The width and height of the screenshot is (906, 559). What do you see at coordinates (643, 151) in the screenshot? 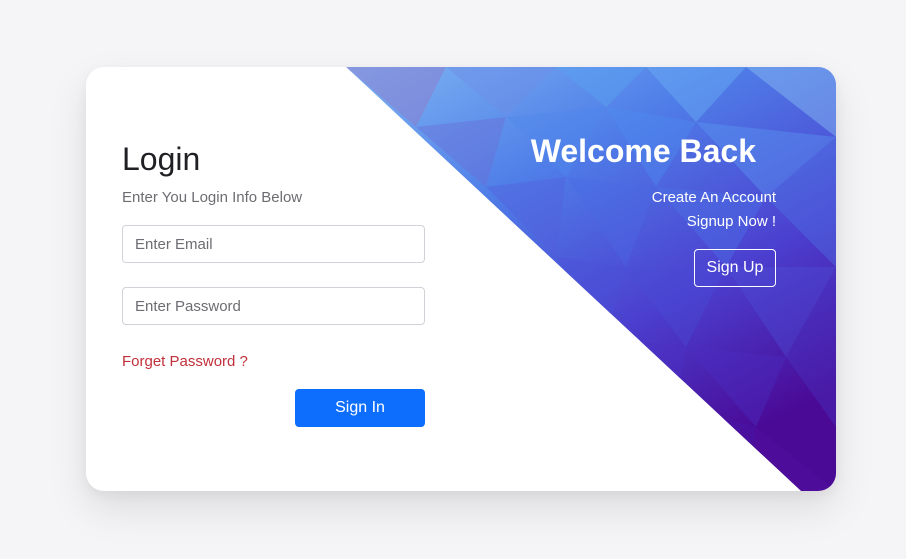
I see `welcome-title: Welcome Back` at bounding box center [643, 151].